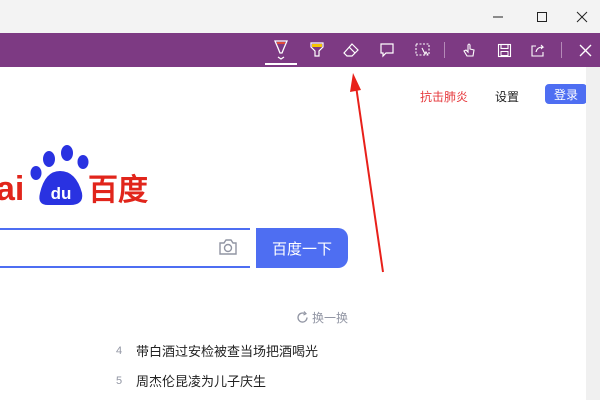 This screenshot has width=600, height=400. I want to click on ballpoint-pen-icon, so click(281, 50).